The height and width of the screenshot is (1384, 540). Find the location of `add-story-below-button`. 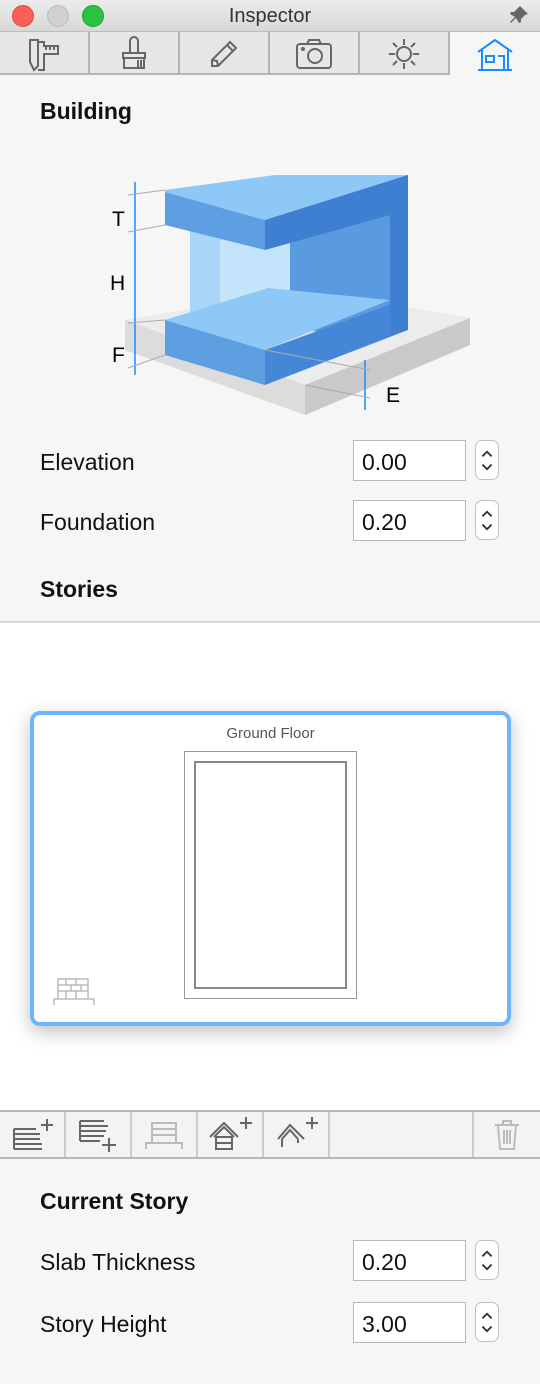

add-story-below-button is located at coordinates (99, 1134).